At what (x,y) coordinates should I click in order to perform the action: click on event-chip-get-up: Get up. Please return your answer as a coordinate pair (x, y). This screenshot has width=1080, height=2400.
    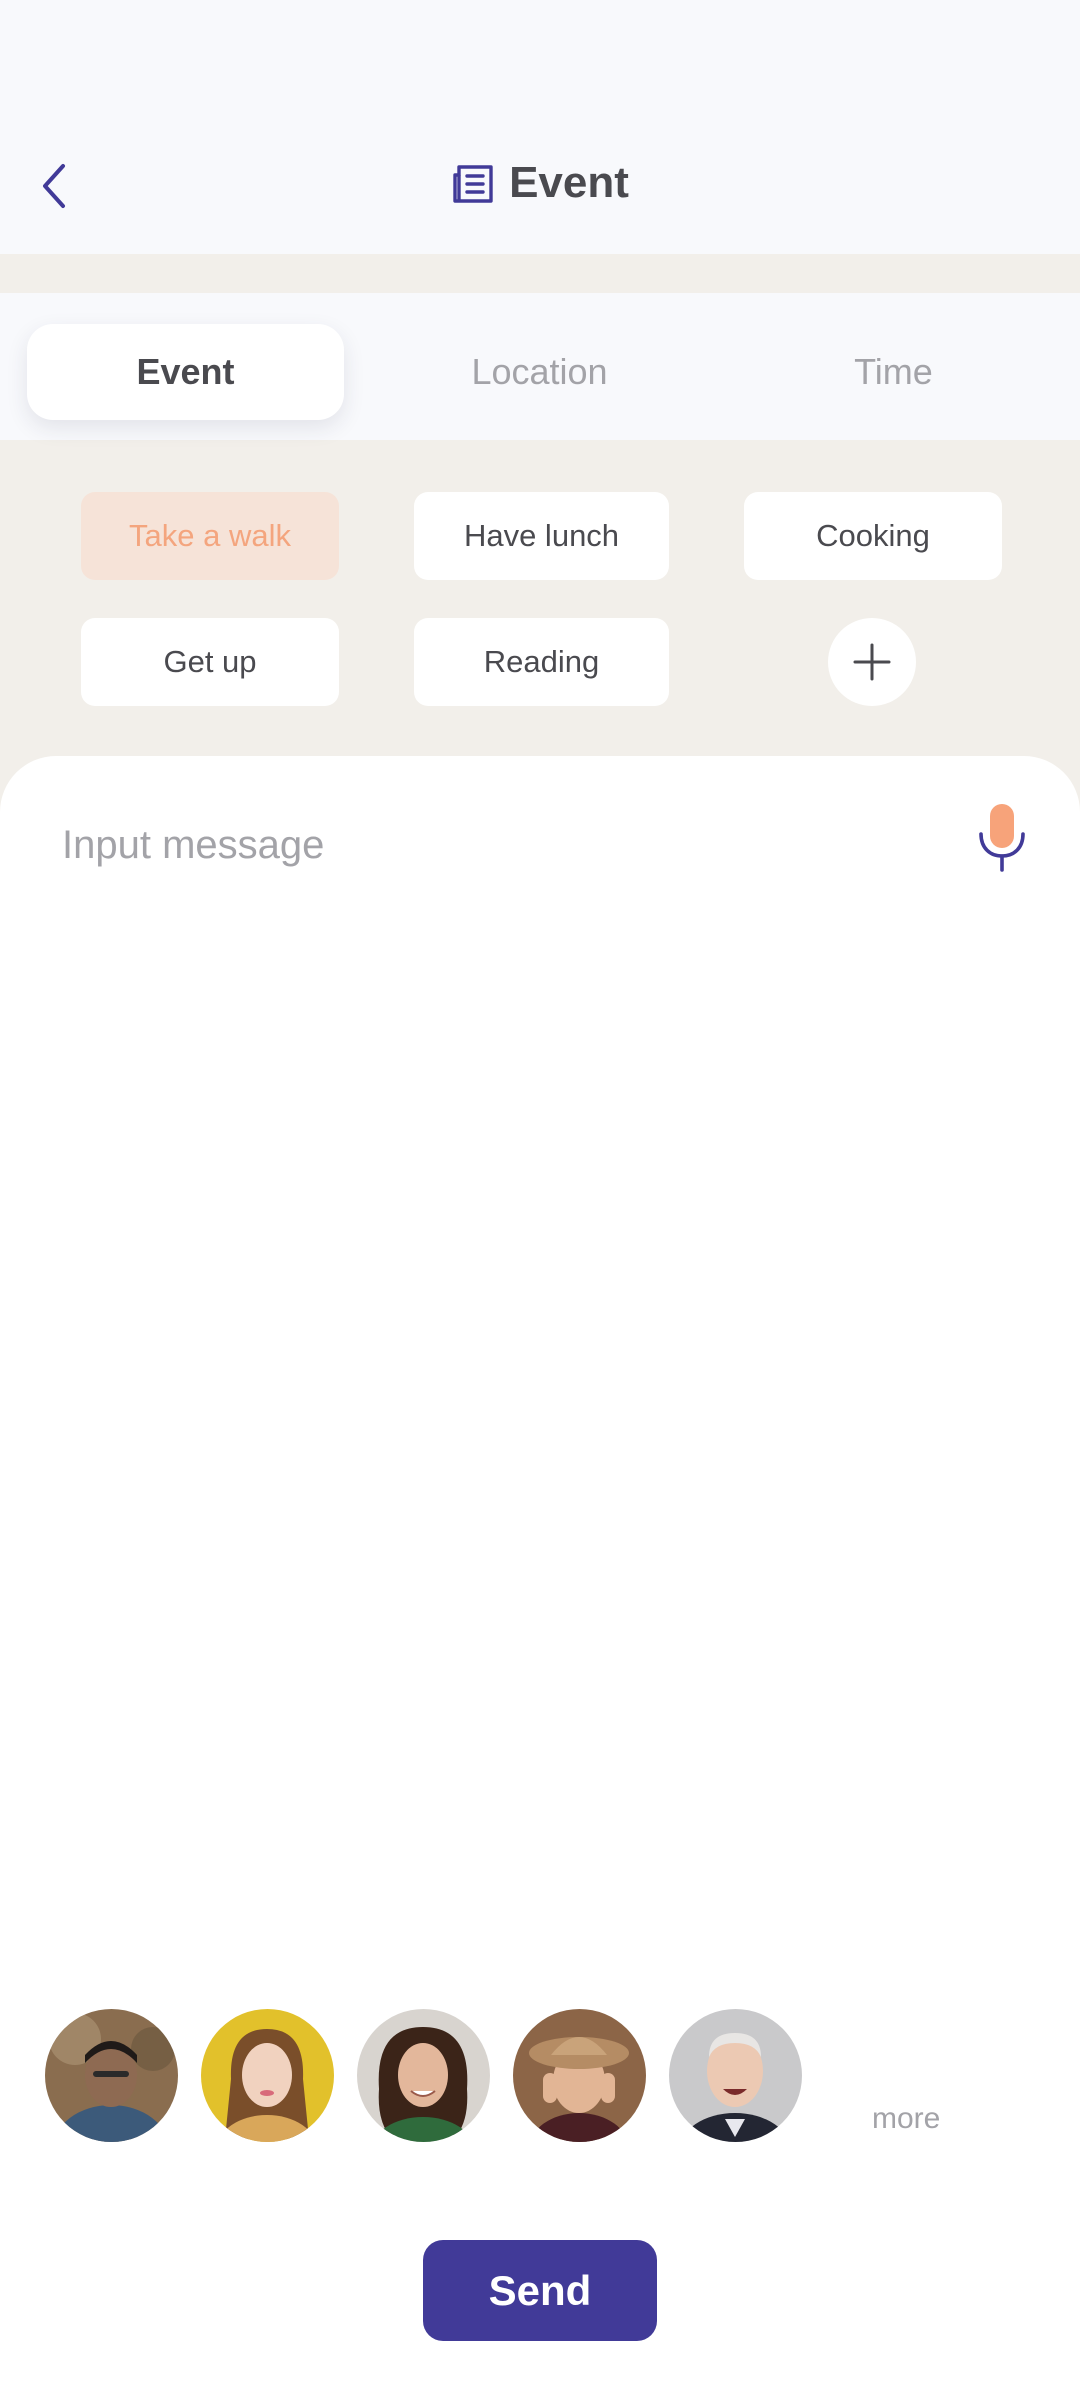
    Looking at the image, I should click on (210, 662).